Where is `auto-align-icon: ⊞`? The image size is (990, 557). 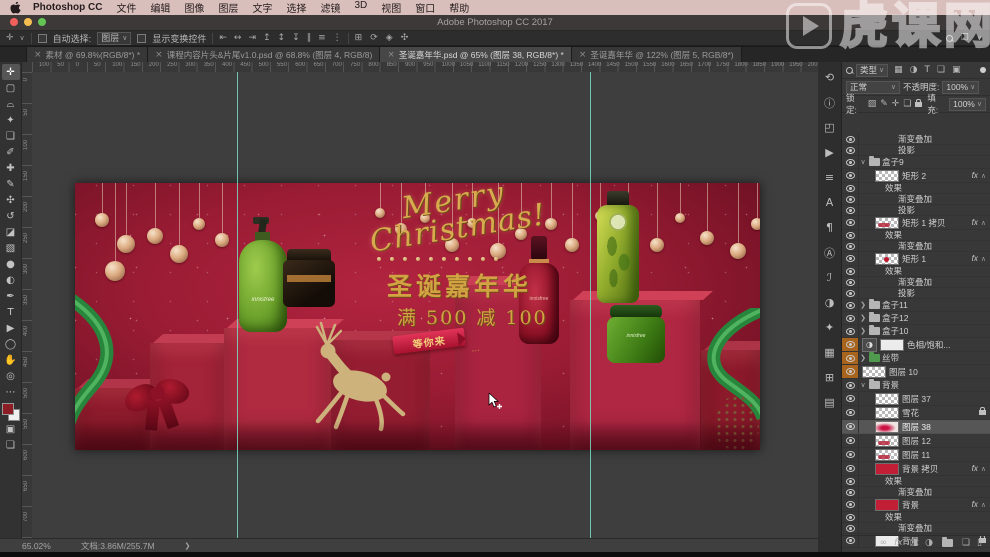
auto-align-icon: ⊞ is located at coordinates (359, 38).